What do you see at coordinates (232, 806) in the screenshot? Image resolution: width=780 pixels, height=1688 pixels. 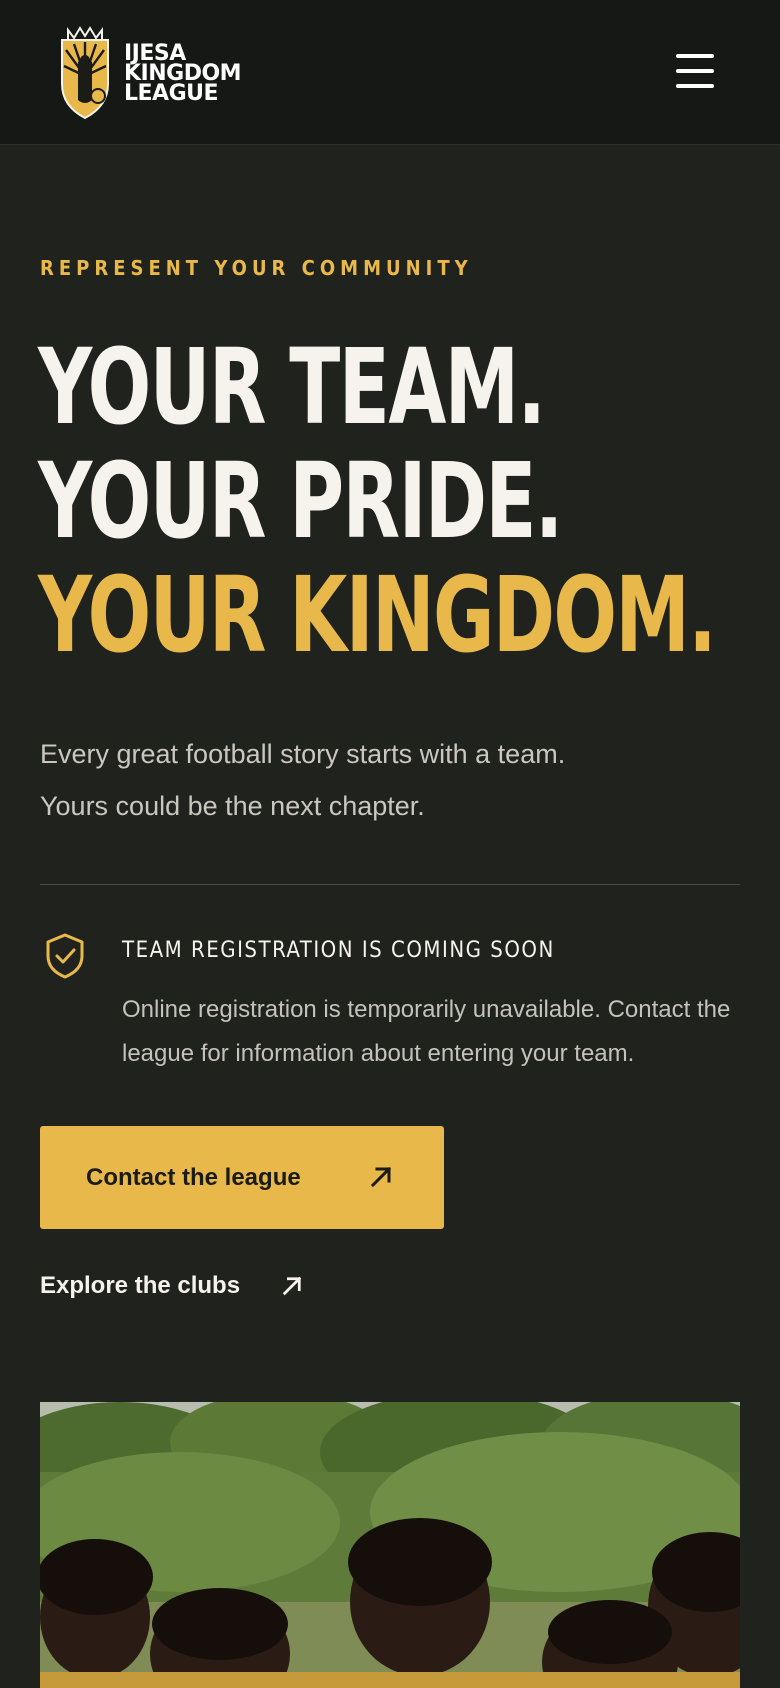 I see `lead-line-2: Yours could be the next chapter.` at bounding box center [232, 806].